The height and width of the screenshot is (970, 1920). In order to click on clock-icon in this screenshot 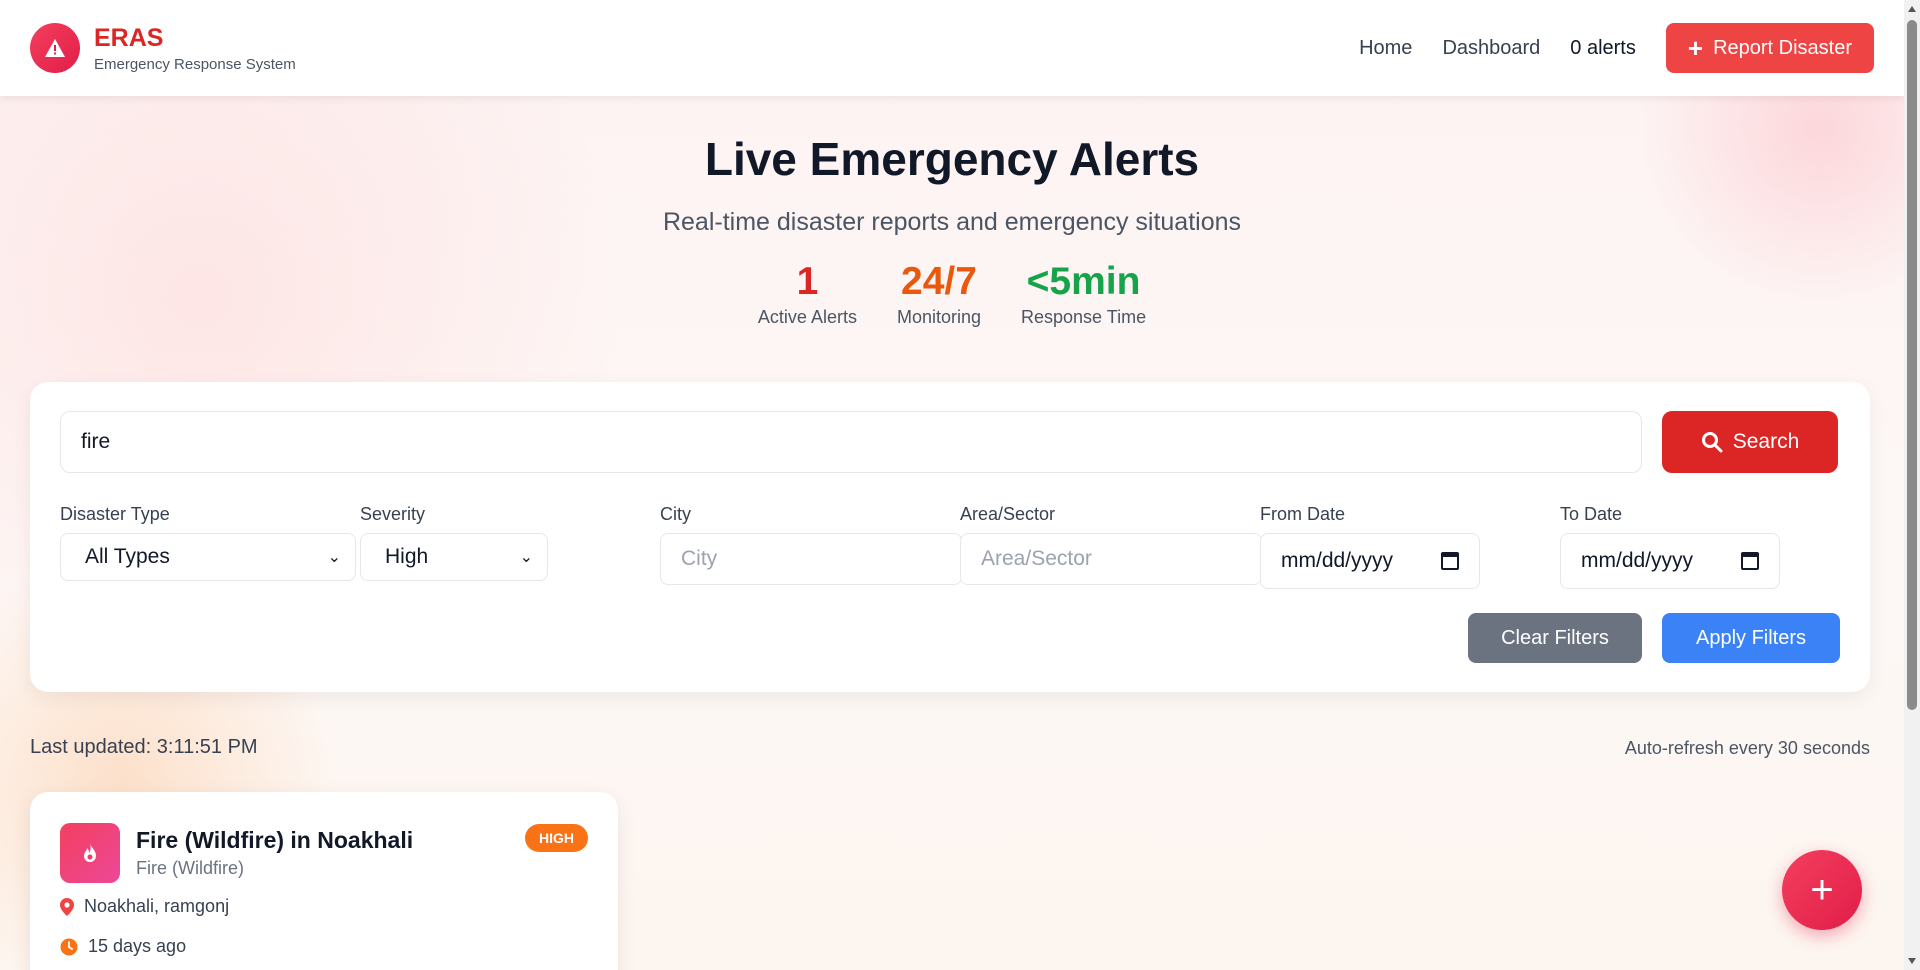, I will do `click(69, 946)`.